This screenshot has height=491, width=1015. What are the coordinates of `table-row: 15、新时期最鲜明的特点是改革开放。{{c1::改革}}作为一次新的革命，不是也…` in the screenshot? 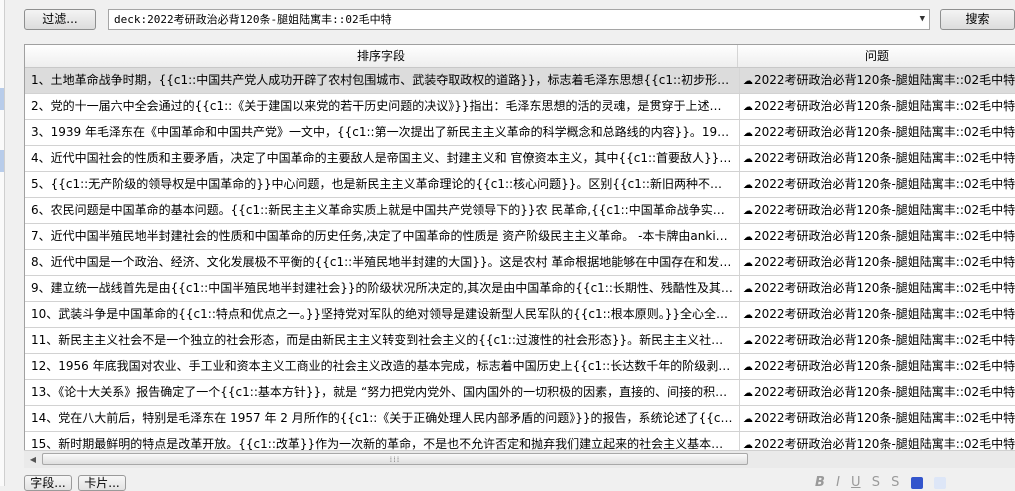 It's located at (520, 441).